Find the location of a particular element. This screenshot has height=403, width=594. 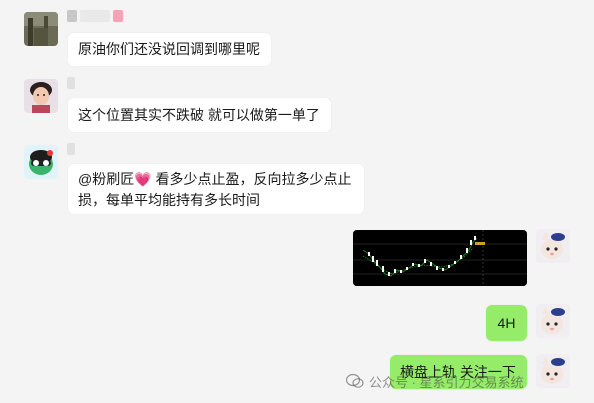

message-text-4h: 4H is located at coordinates (506, 323).